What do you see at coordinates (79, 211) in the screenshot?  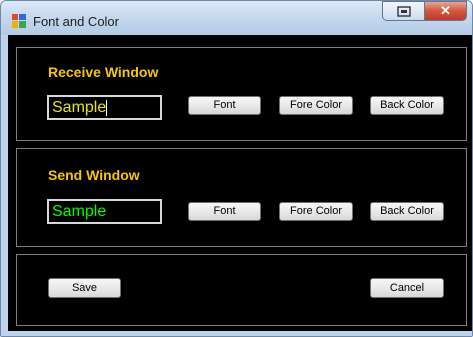 I see `send-sample-text: Sample` at bounding box center [79, 211].